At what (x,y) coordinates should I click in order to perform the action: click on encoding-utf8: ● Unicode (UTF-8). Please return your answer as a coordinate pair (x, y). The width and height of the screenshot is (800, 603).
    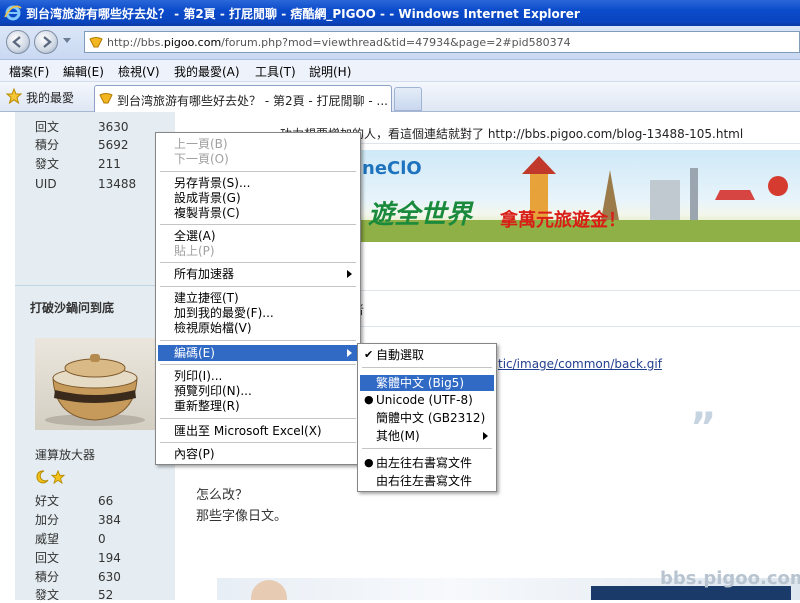
    Looking at the image, I should click on (427, 400).